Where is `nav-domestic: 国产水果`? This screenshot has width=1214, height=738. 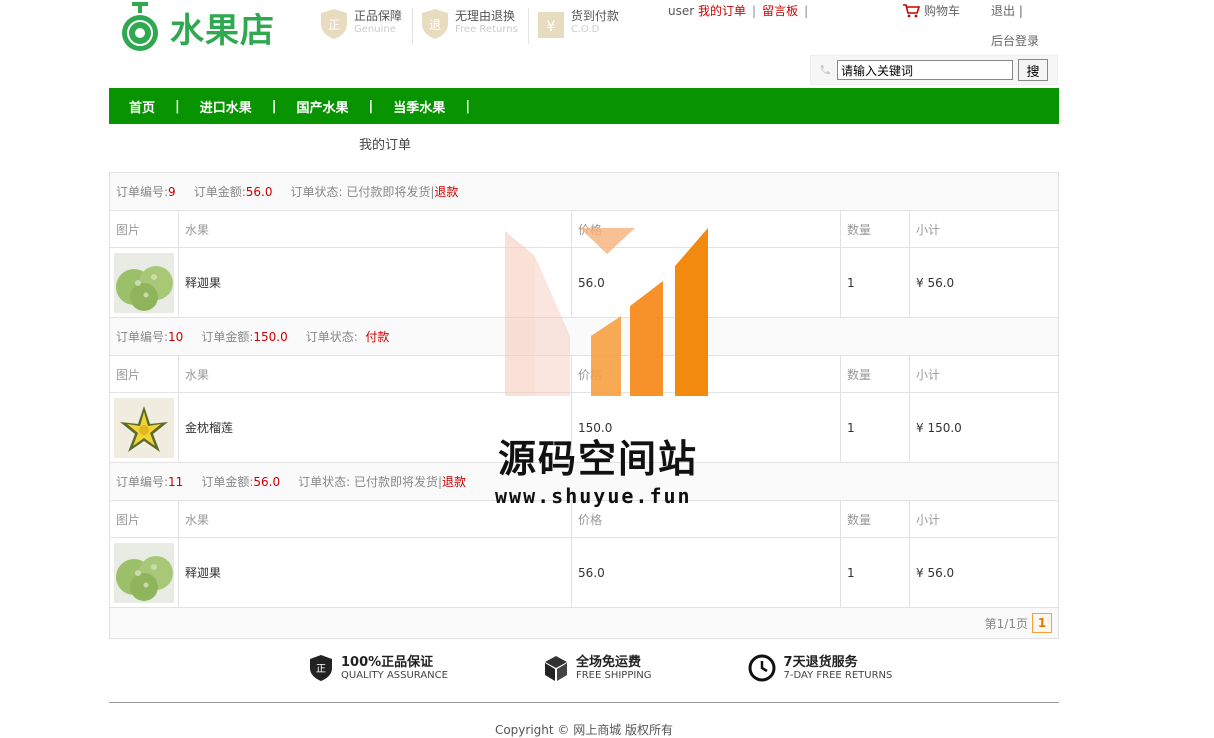
nav-domestic: 国产水果 is located at coordinates (323, 106).